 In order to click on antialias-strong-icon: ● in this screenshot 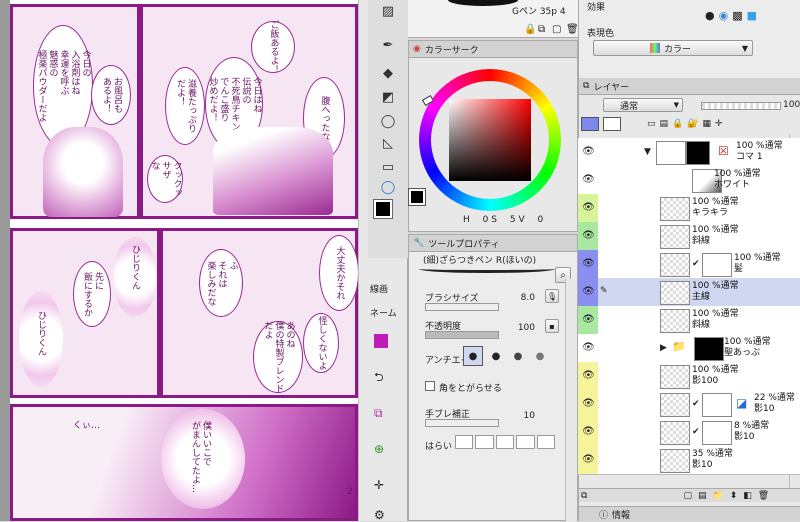, I will do `click(540, 356)`.